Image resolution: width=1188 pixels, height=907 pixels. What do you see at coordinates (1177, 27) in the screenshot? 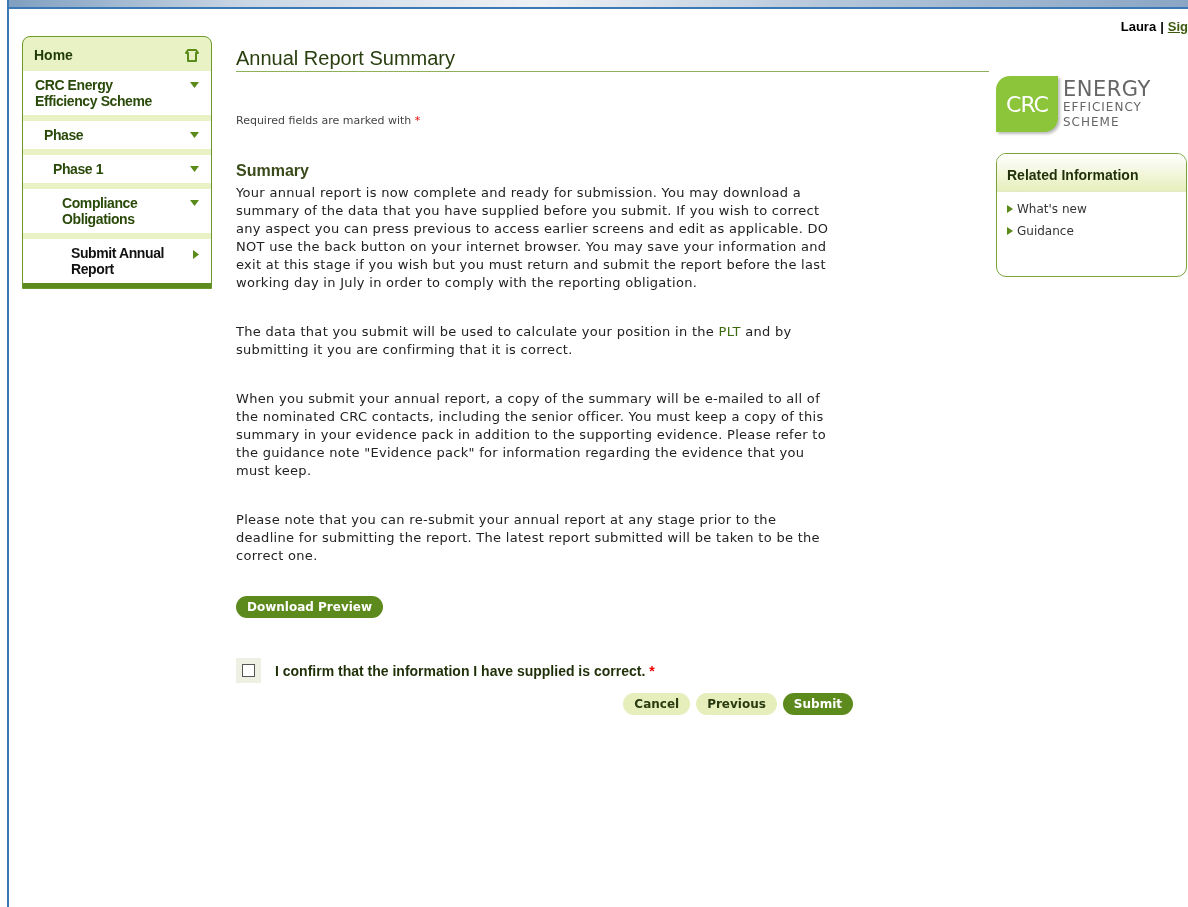
I see `sign-out-link: Sig` at bounding box center [1177, 27].